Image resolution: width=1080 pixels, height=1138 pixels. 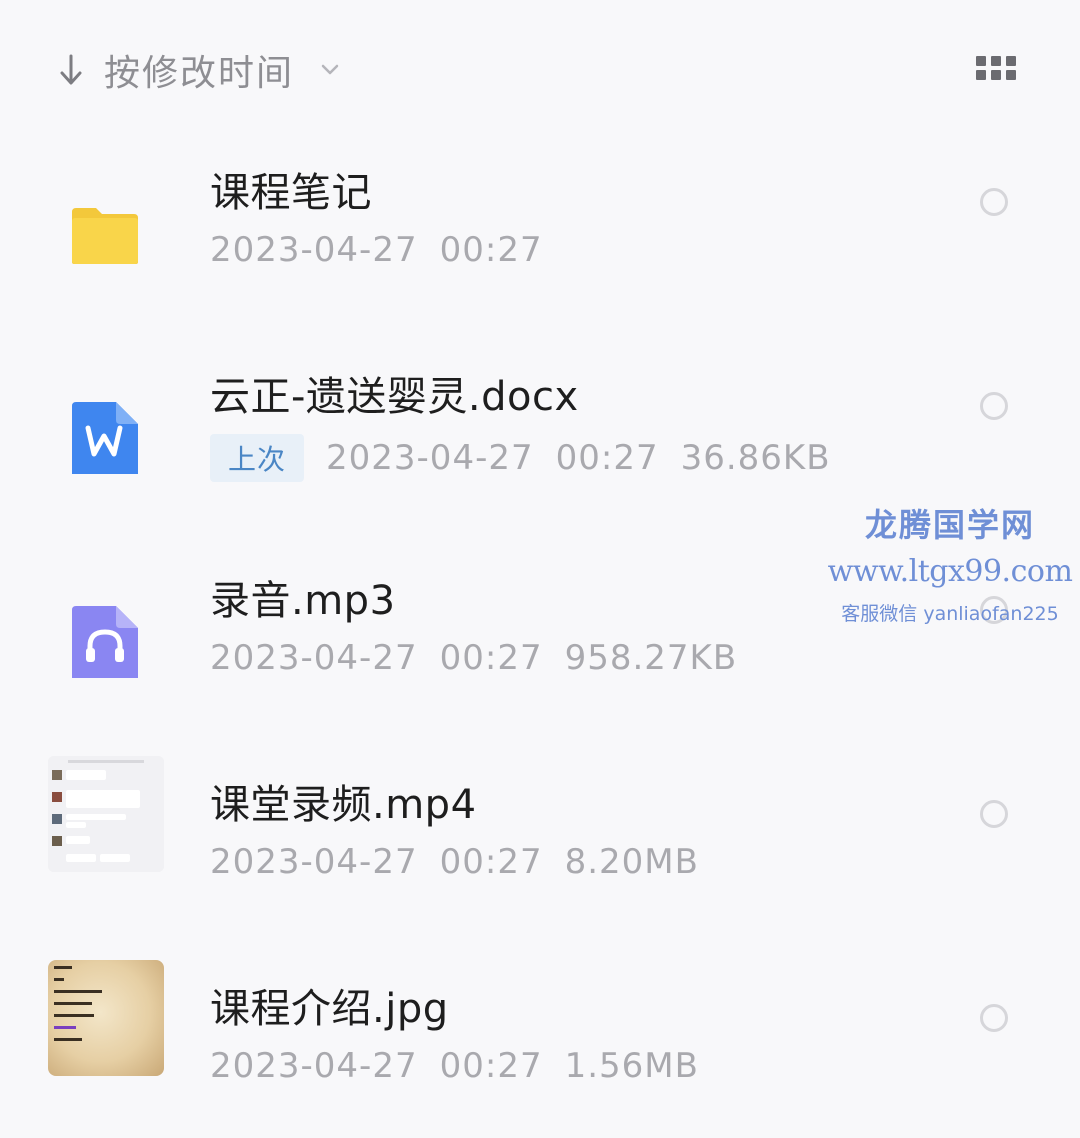 I want to click on file-meta: 2023-04-27 00:27, so click(x=376, y=250).